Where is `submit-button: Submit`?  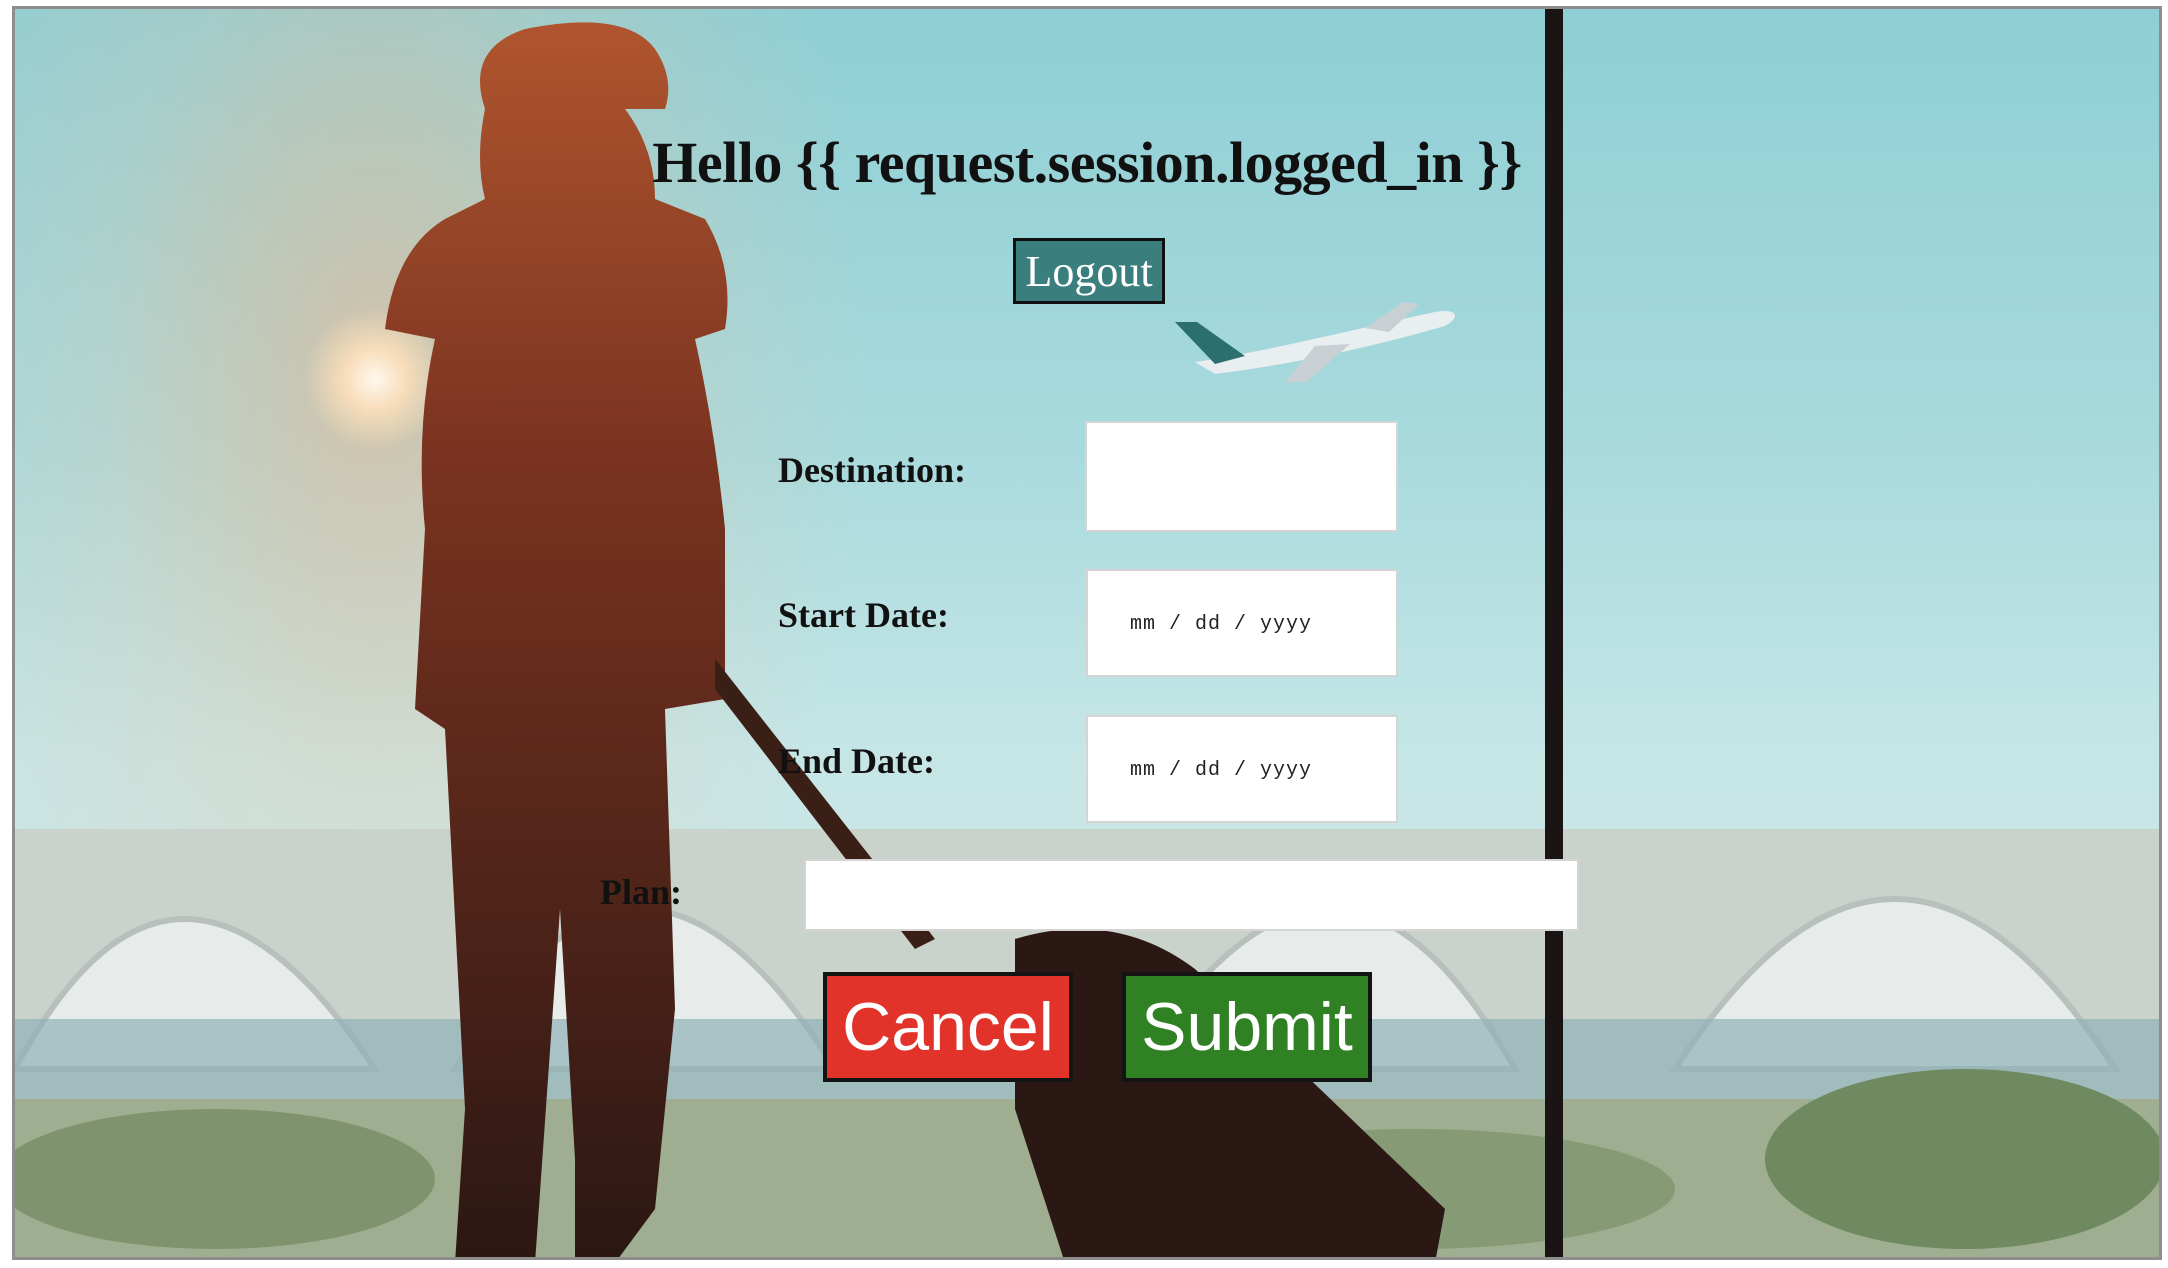
submit-button: Submit is located at coordinates (1247, 1027).